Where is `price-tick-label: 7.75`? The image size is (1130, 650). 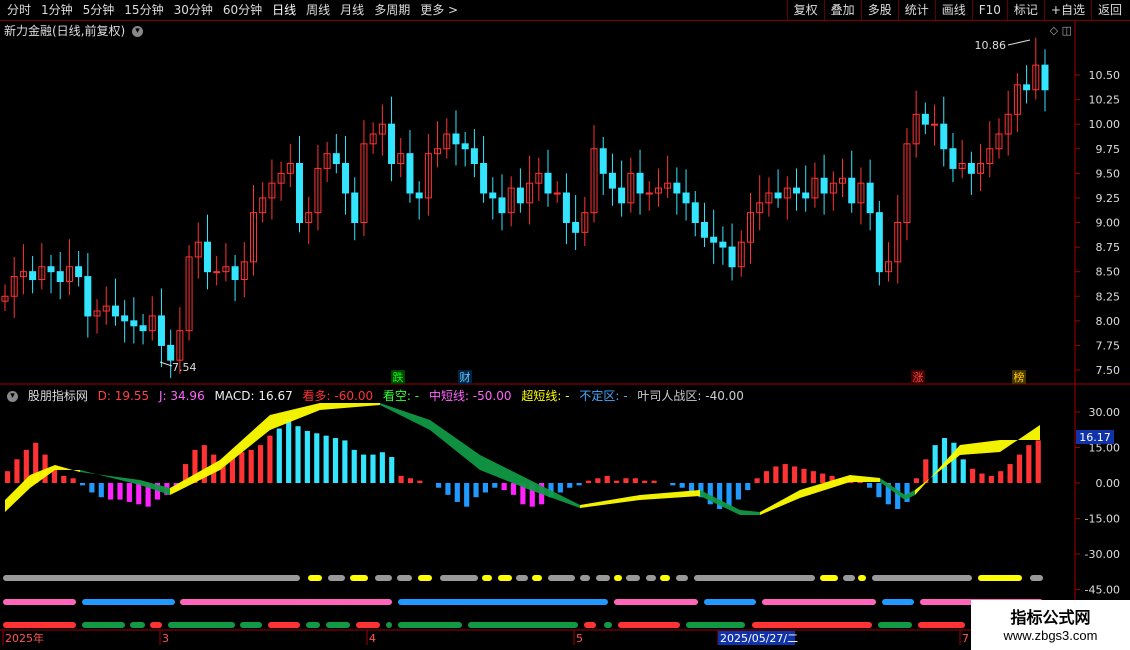 price-tick-label: 7.75 is located at coordinates (1108, 345).